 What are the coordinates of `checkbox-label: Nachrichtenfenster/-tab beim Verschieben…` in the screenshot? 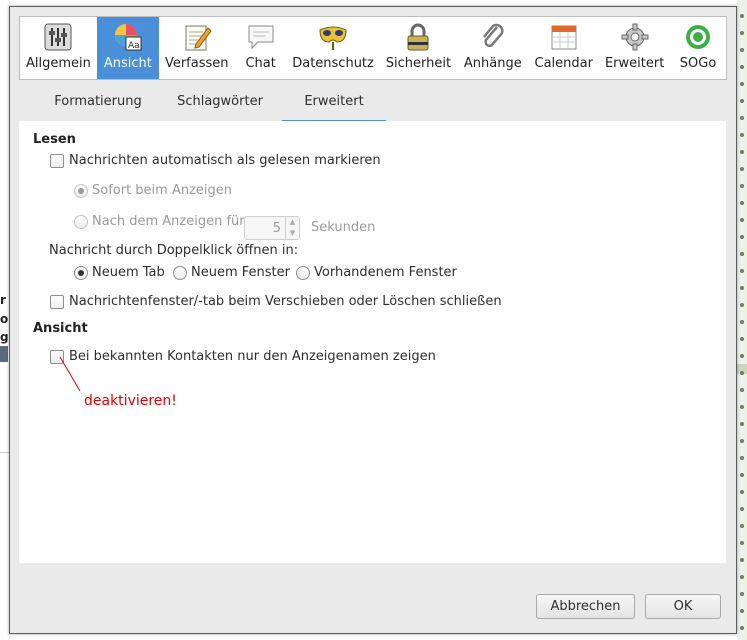 It's located at (285, 301).